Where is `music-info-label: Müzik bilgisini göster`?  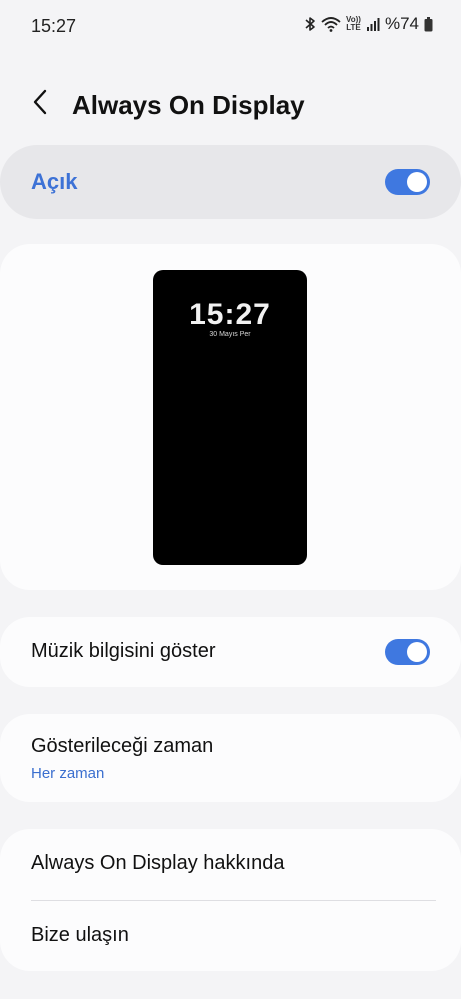
music-info-label: Müzik bilgisini göster is located at coordinates (123, 651).